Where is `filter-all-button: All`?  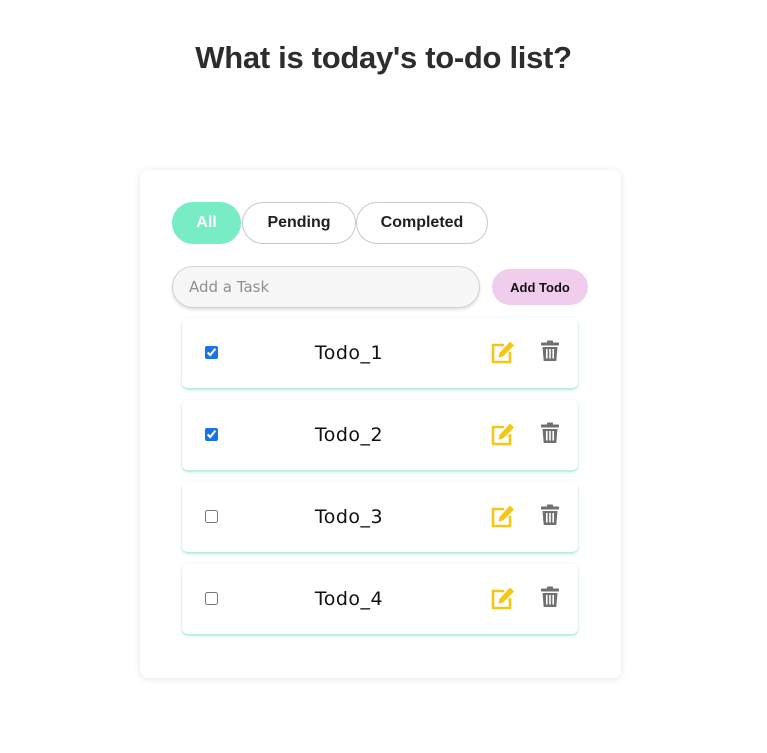
filter-all-button: All is located at coordinates (206, 223).